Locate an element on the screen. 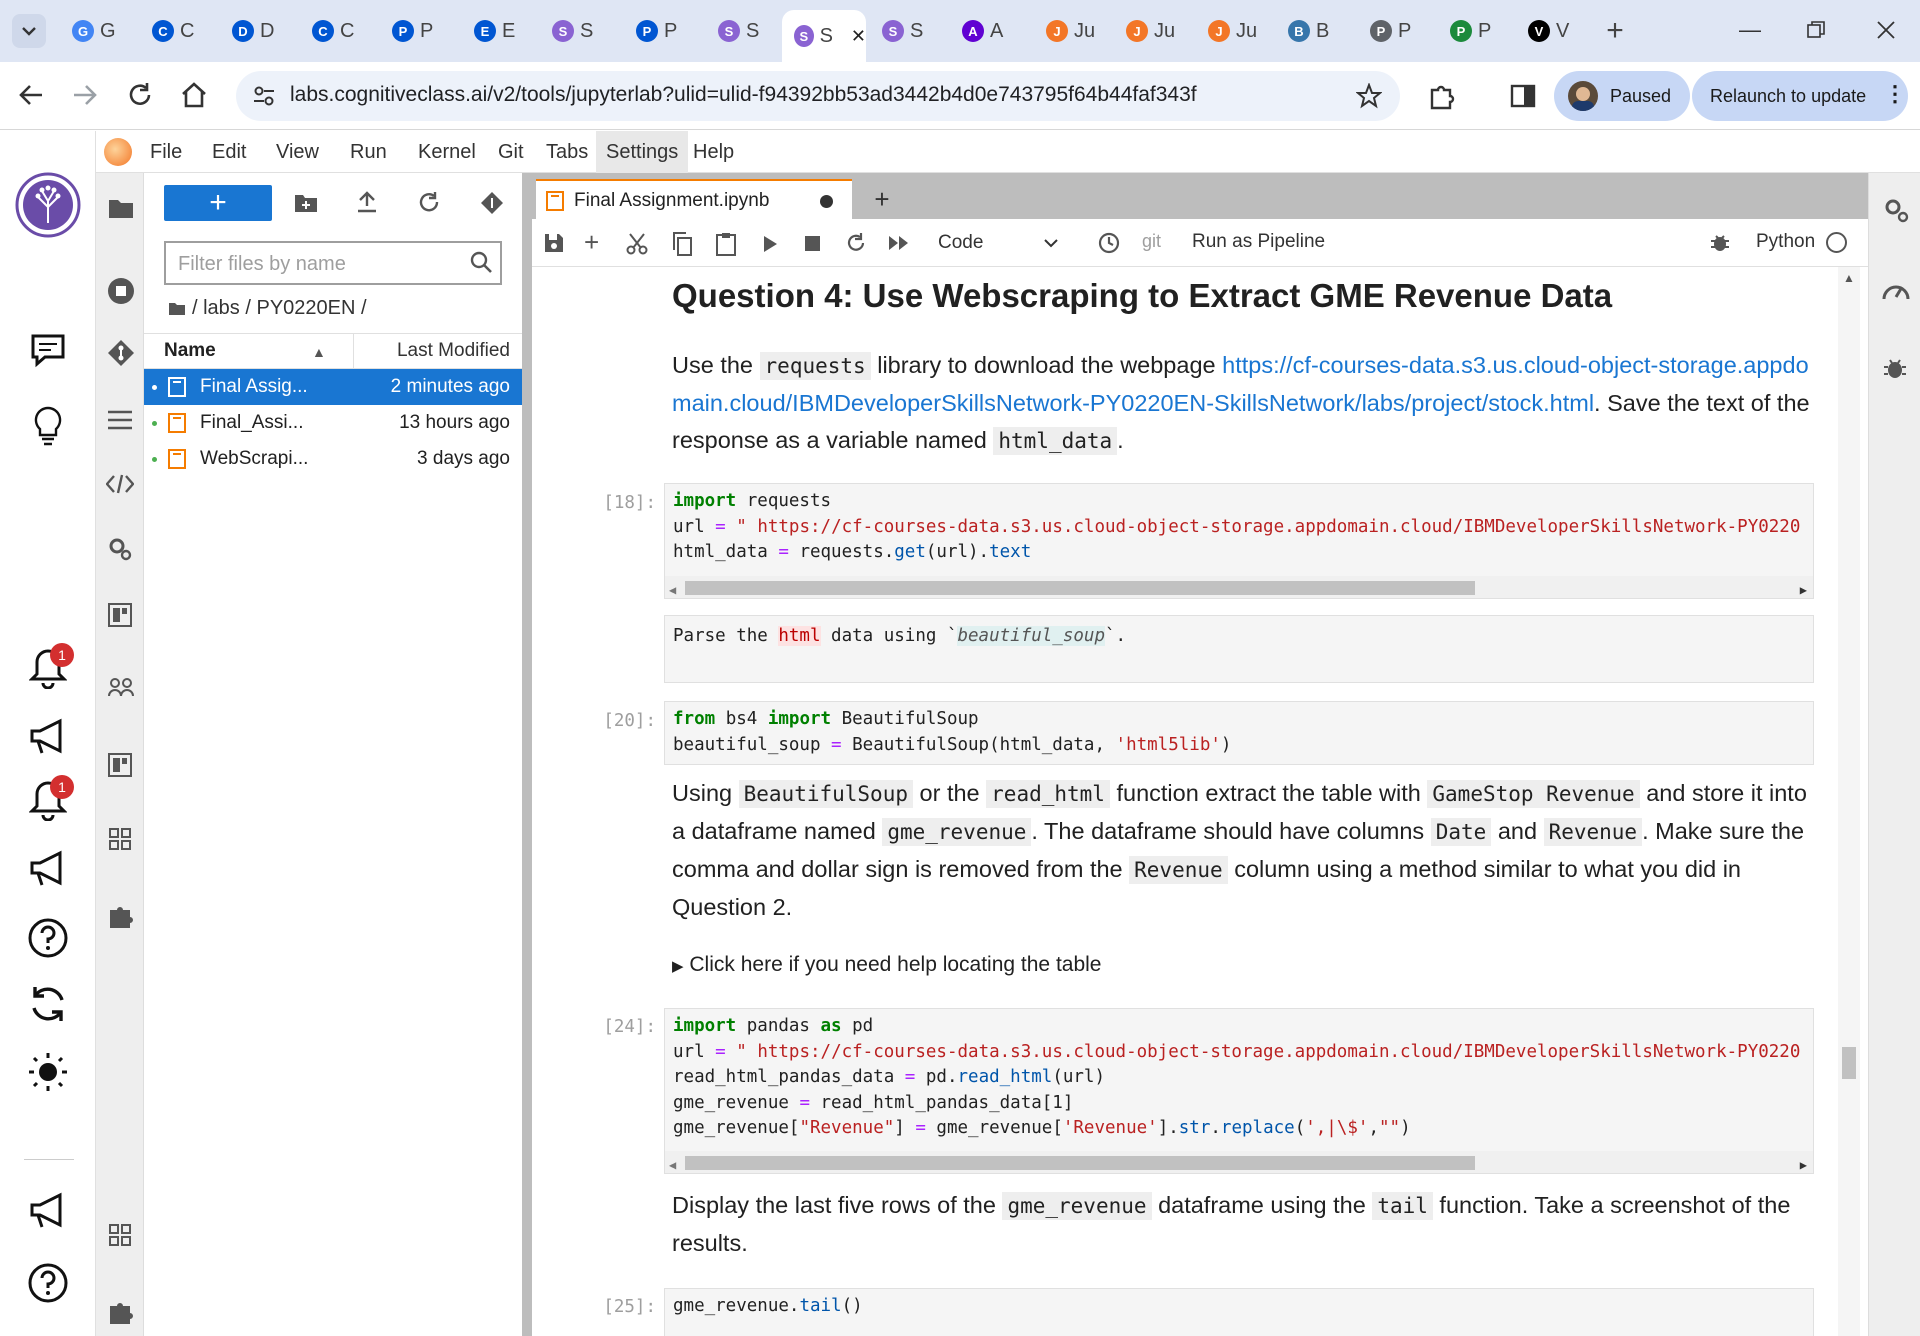 Image resolution: width=1920 pixels, height=1336 pixels. profile-button: Paused is located at coordinates (1622, 96).